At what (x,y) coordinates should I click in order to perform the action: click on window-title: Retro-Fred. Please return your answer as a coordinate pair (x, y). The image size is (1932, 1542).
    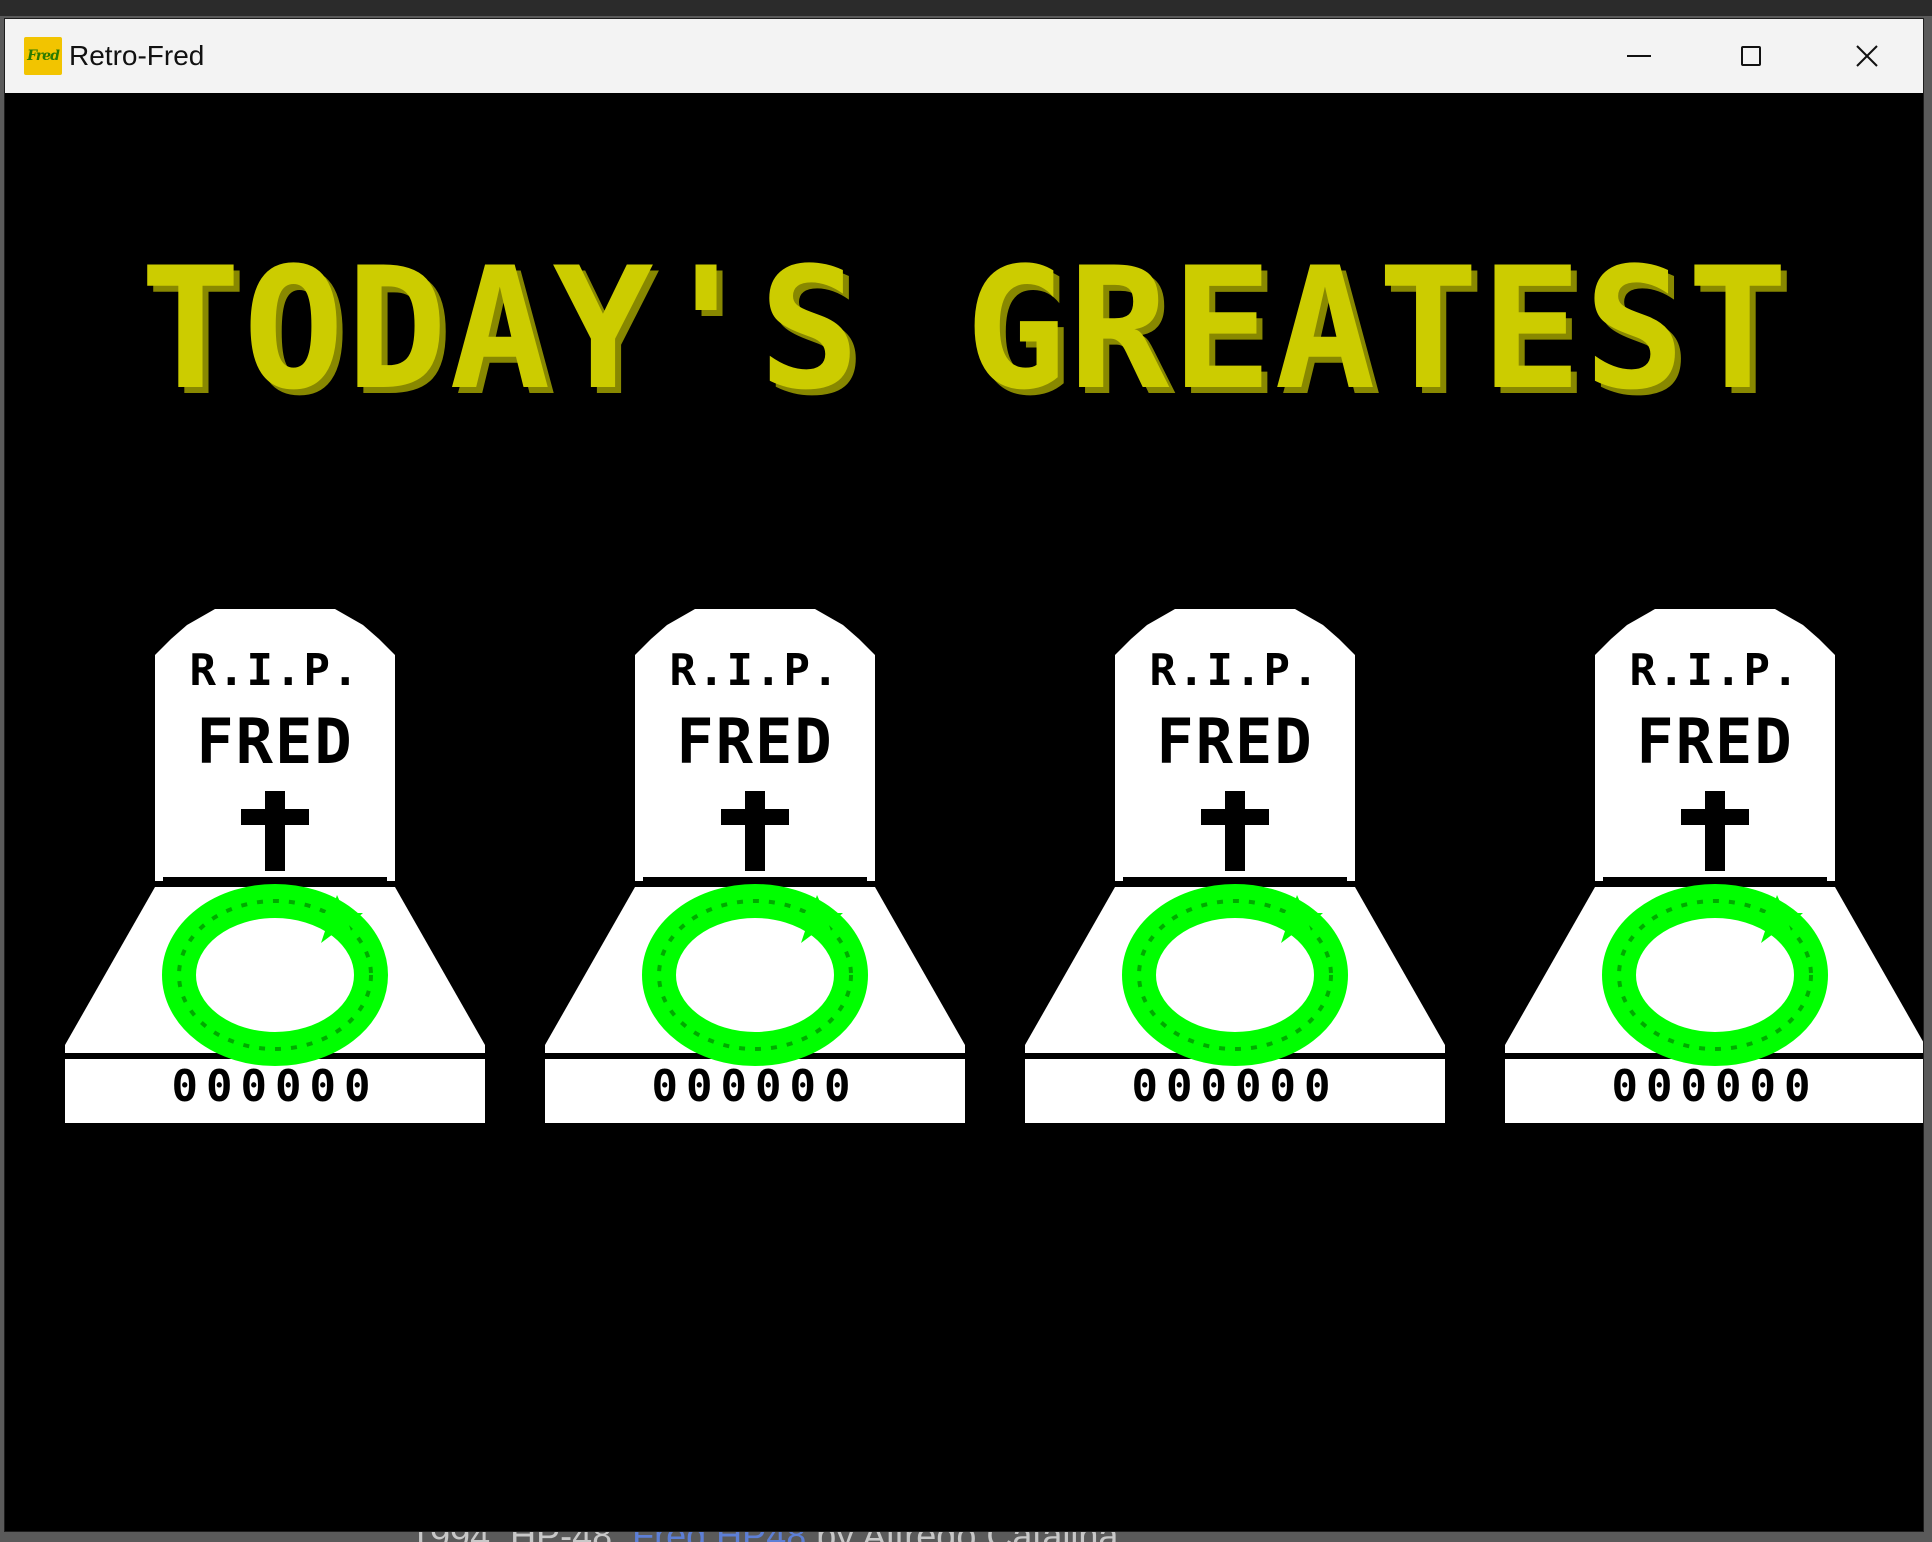
    Looking at the image, I should click on (137, 55).